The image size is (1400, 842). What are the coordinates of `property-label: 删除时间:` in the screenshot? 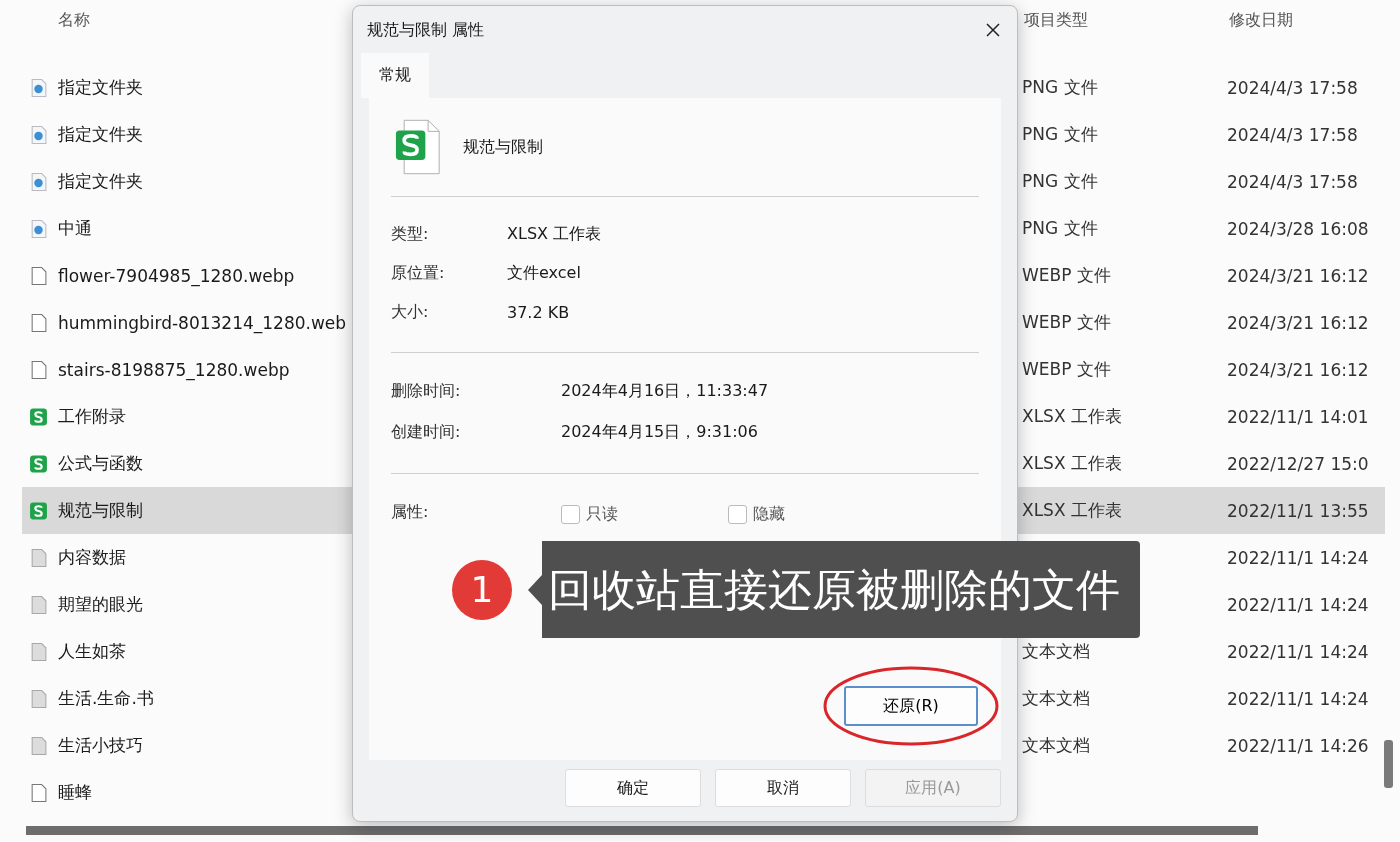 It's located at (426, 391).